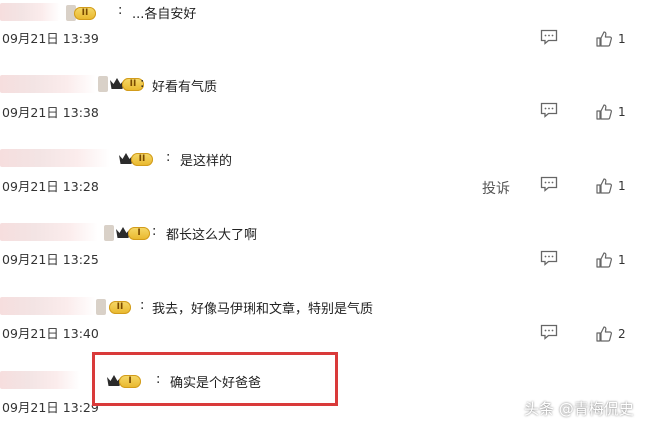 This screenshot has width=660, height=444. What do you see at coordinates (263, 309) in the screenshot?
I see `comment-text: 我去，好像马伊琍和文章，特别是气质` at bounding box center [263, 309].